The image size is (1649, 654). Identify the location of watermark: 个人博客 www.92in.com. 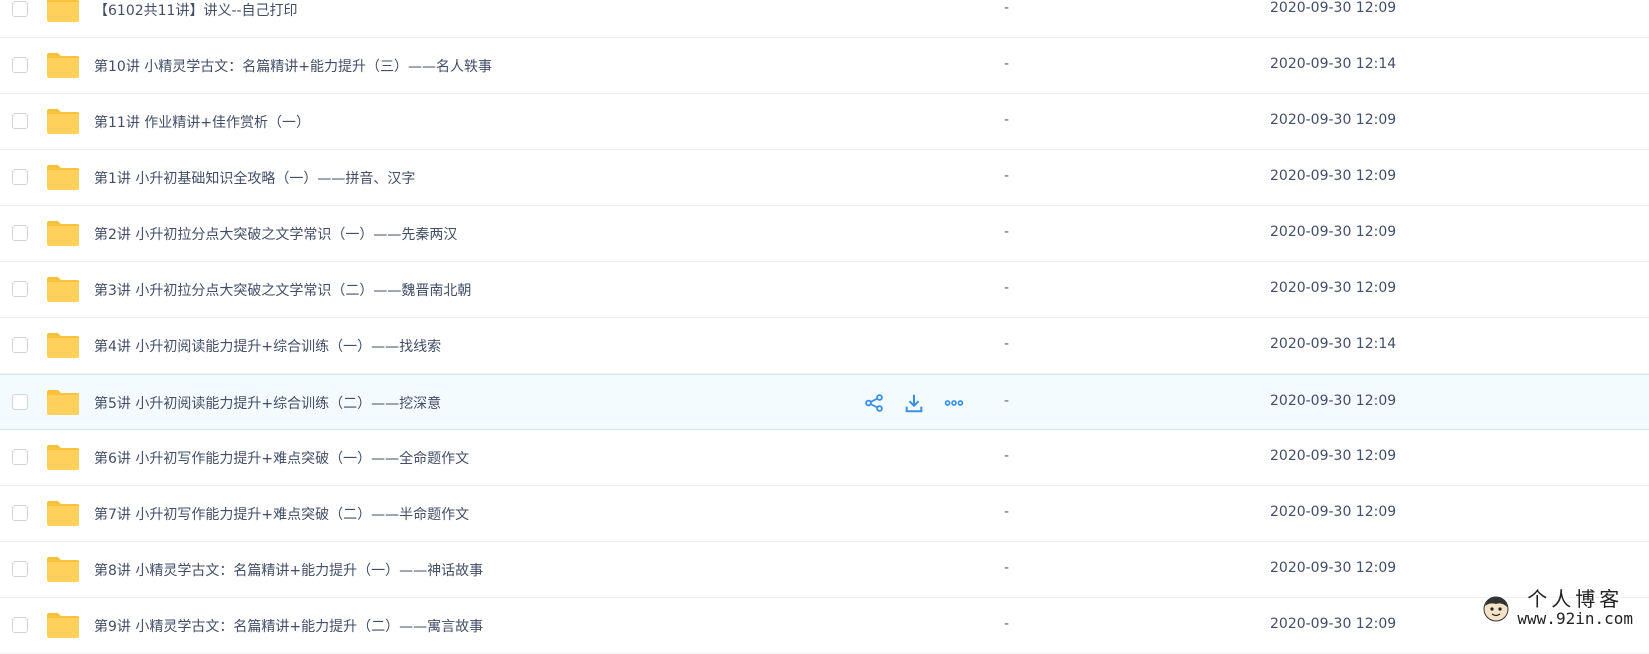
(1557, 608).